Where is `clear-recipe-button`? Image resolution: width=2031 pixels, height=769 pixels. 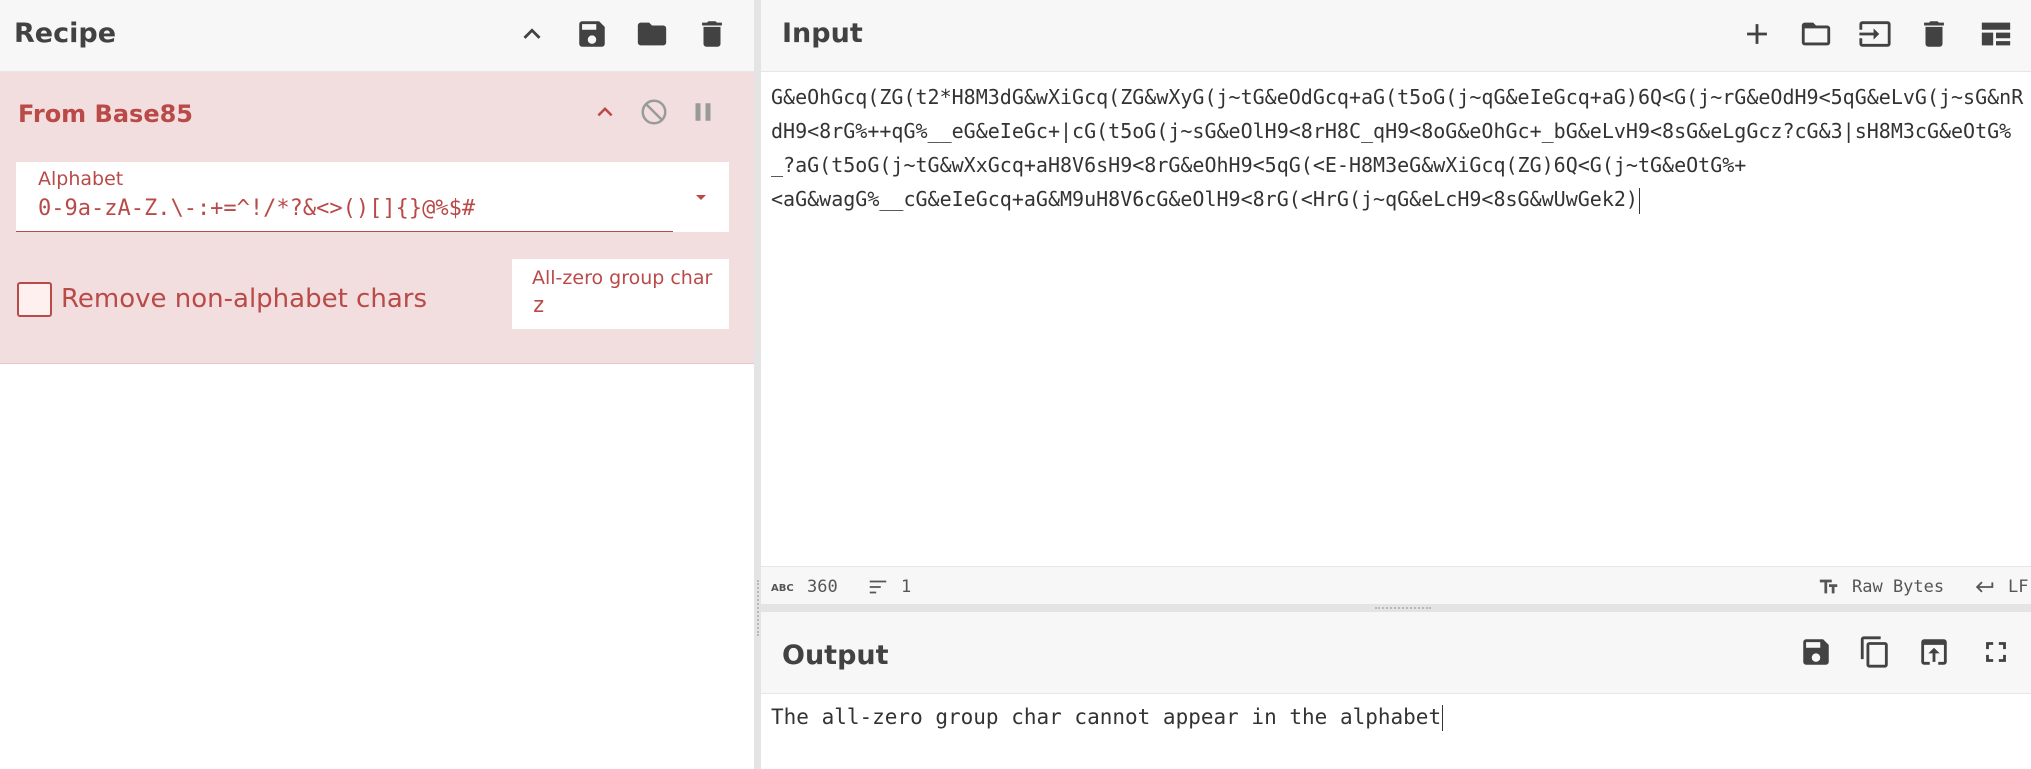
clear-recipe-button is located at coordinates (712, 34).